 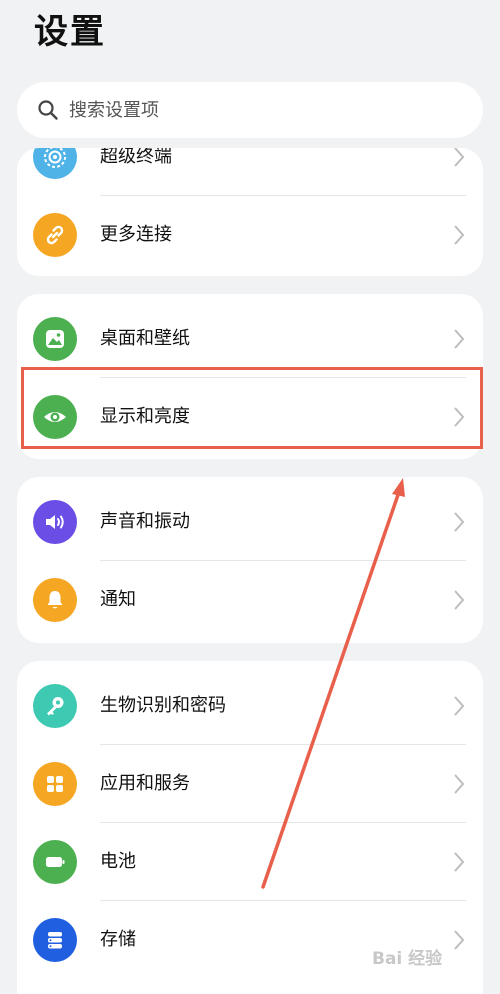 What do you see at coordinates (55, 339) in the screenshot?
I see `wallpaper-icon` at bounding box center [55, 339].